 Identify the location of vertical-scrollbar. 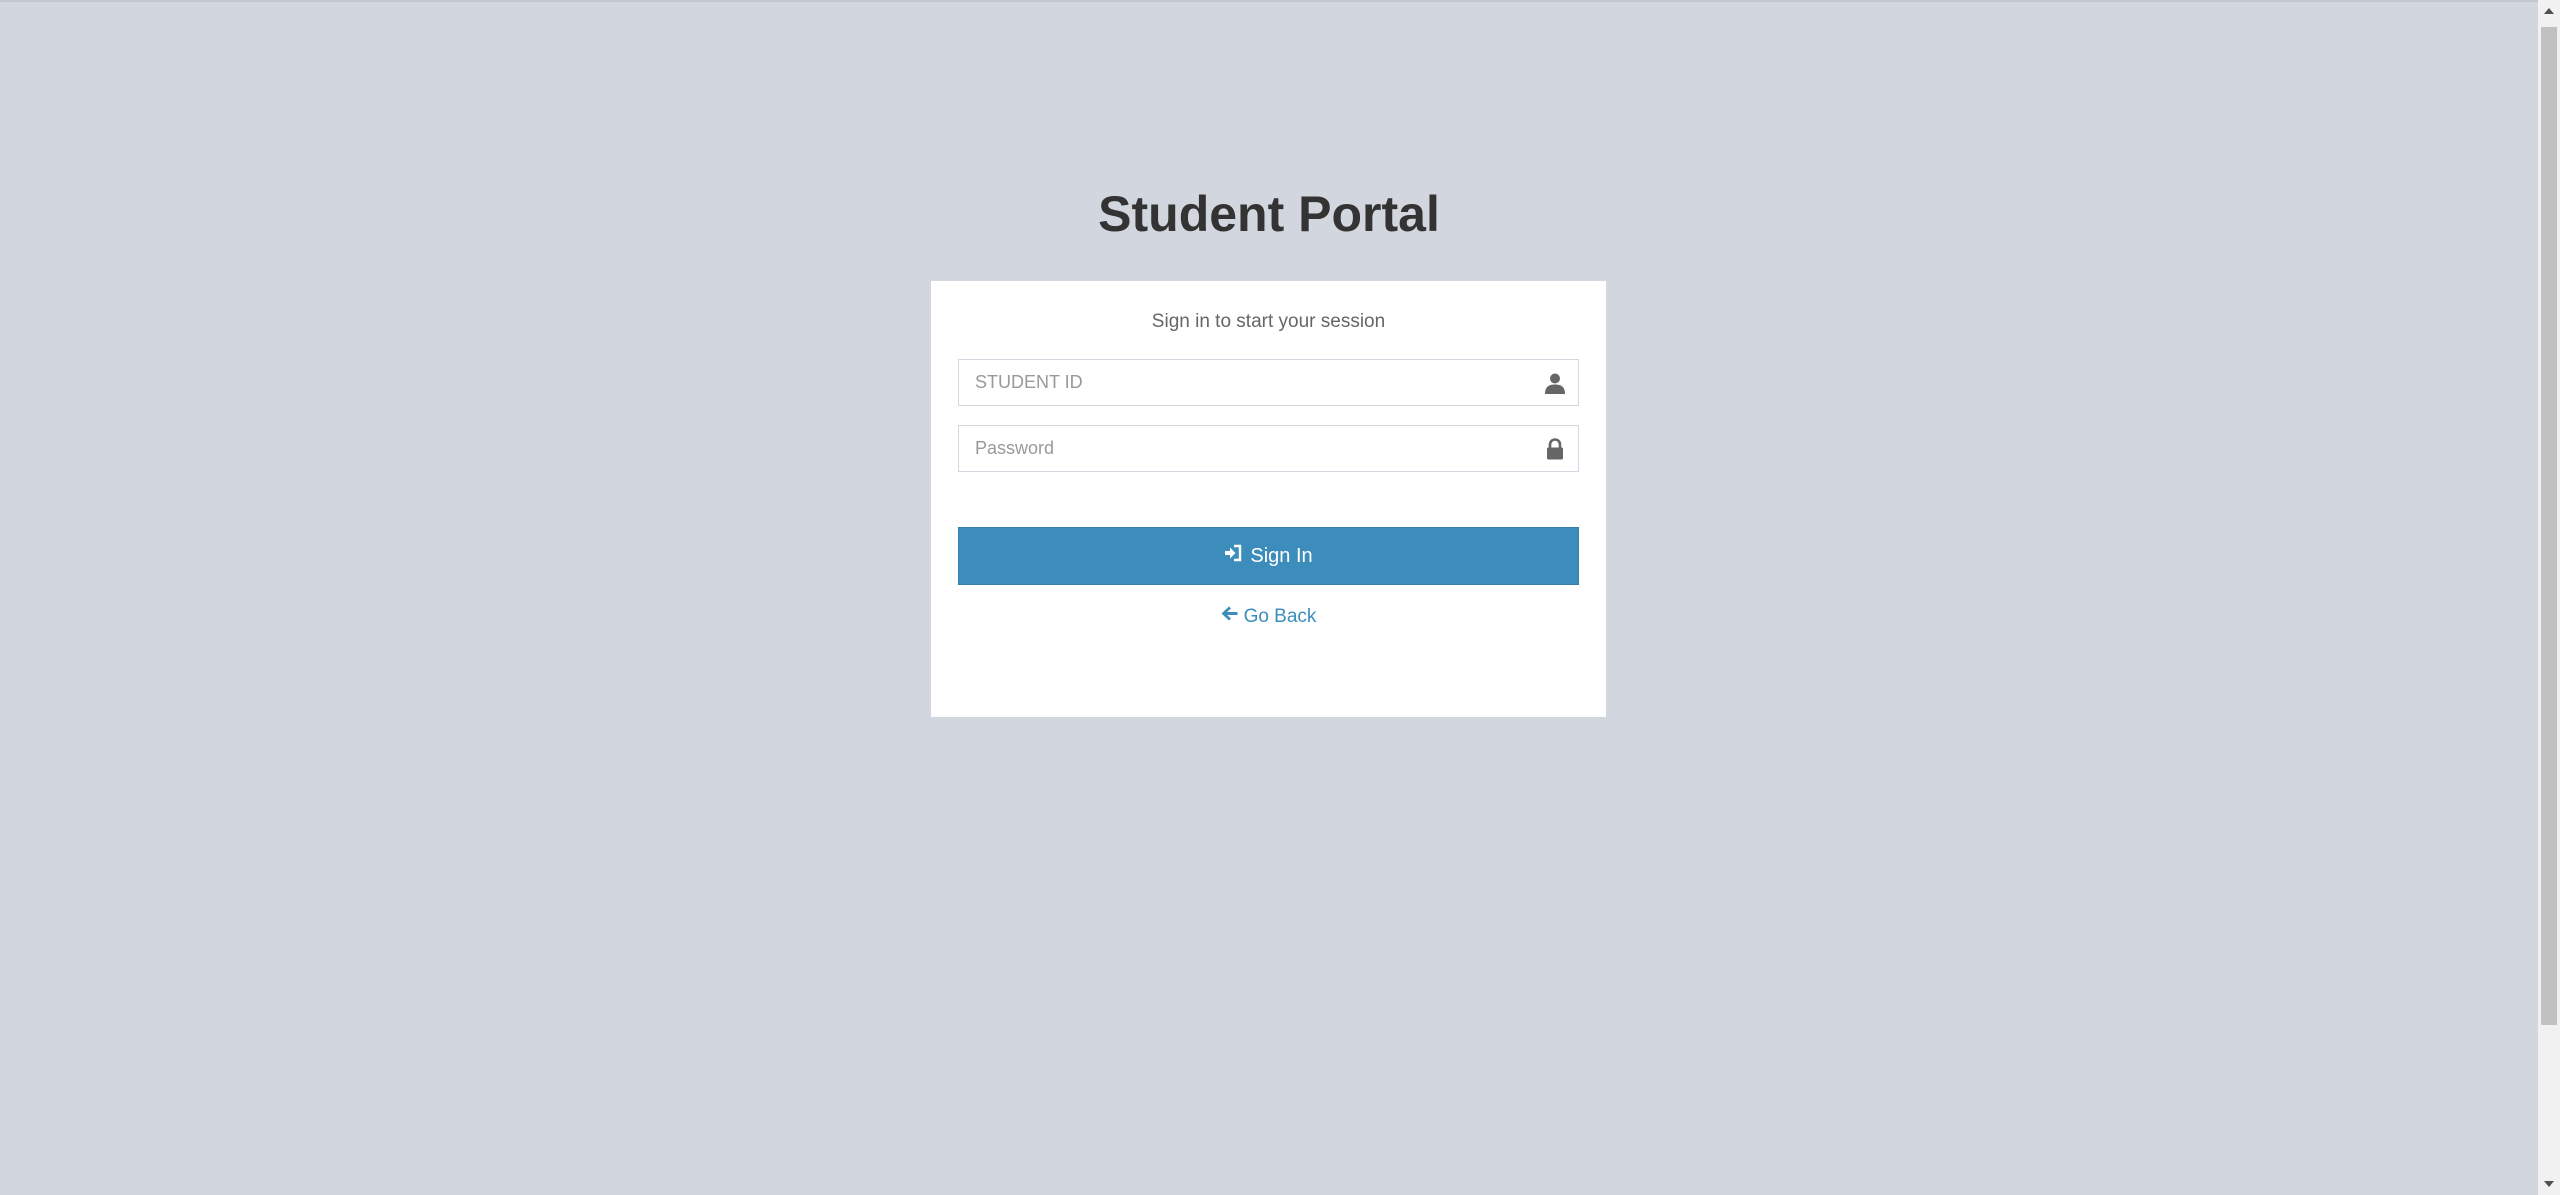
(2549, 597).